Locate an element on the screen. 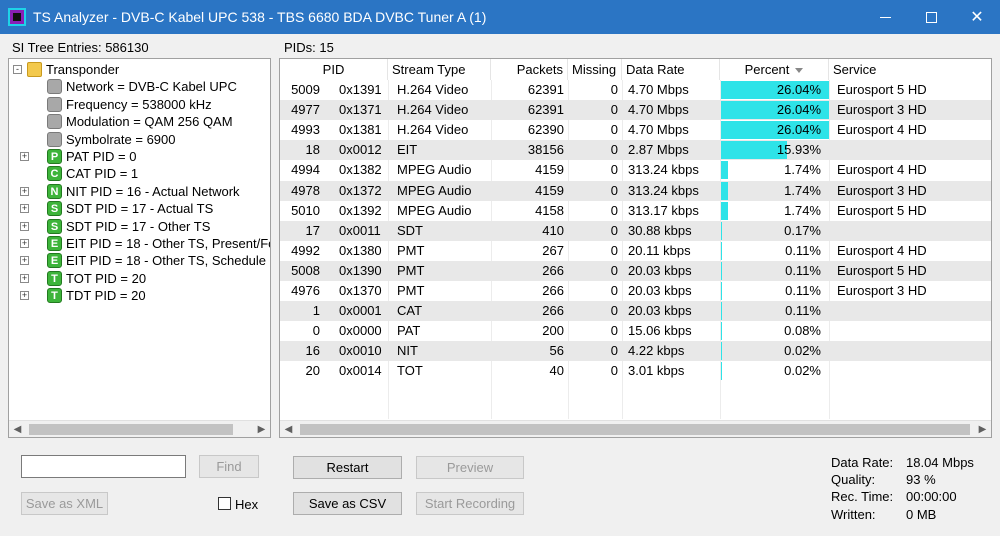 Image resolution: width=1000 pixels, height=536 pixels. col-header-data-rate: Data Rate is located at coordinates (671, 69).